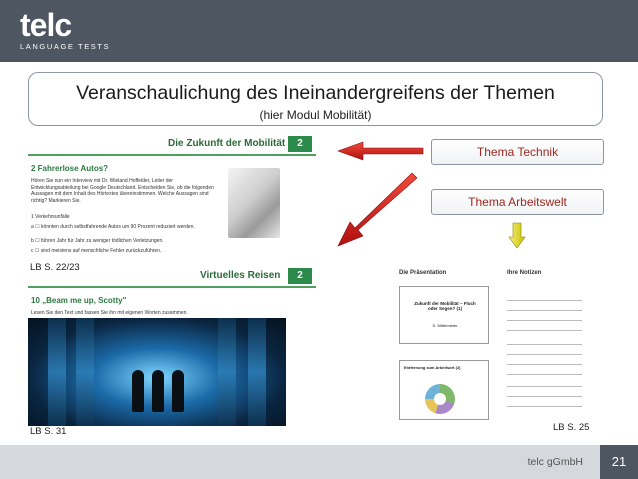 The width and height of the screenshot is (638, 479). I want to click on page-label-25: LB S. 25, so click(571, 427).